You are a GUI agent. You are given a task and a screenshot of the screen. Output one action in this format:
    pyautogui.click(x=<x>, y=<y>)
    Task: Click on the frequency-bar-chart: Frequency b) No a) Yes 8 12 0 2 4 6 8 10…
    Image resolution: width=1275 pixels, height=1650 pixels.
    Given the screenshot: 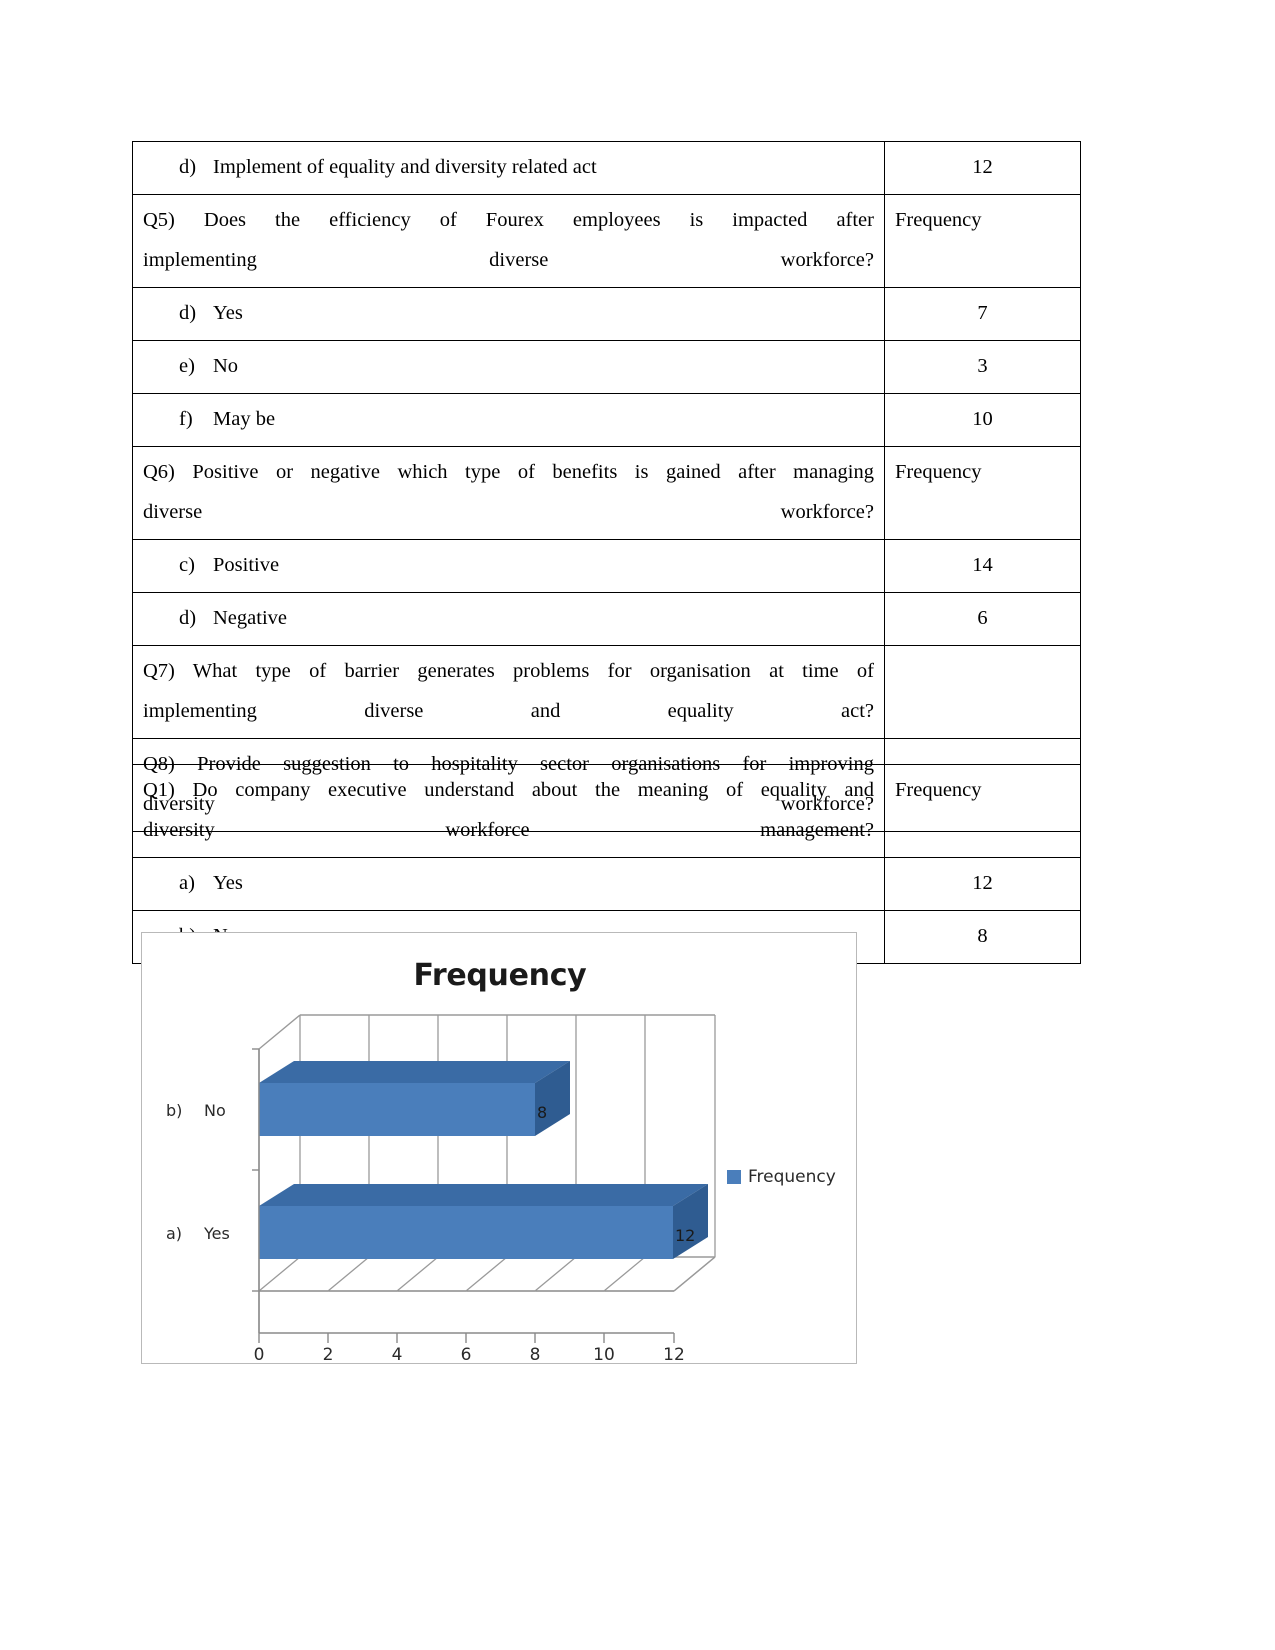 What is the action you would take?
    pyautogui.click(x=499, y=1148)
    